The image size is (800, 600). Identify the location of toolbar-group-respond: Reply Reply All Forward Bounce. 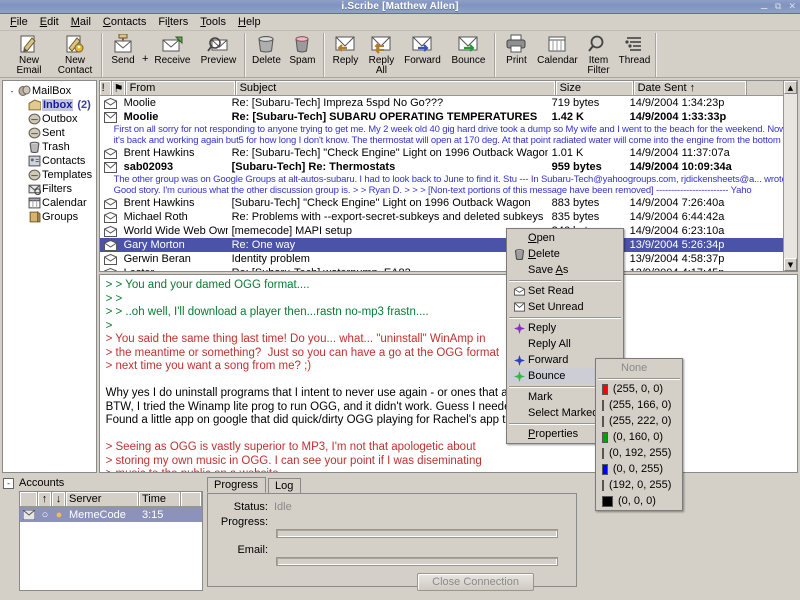
(410, 55).